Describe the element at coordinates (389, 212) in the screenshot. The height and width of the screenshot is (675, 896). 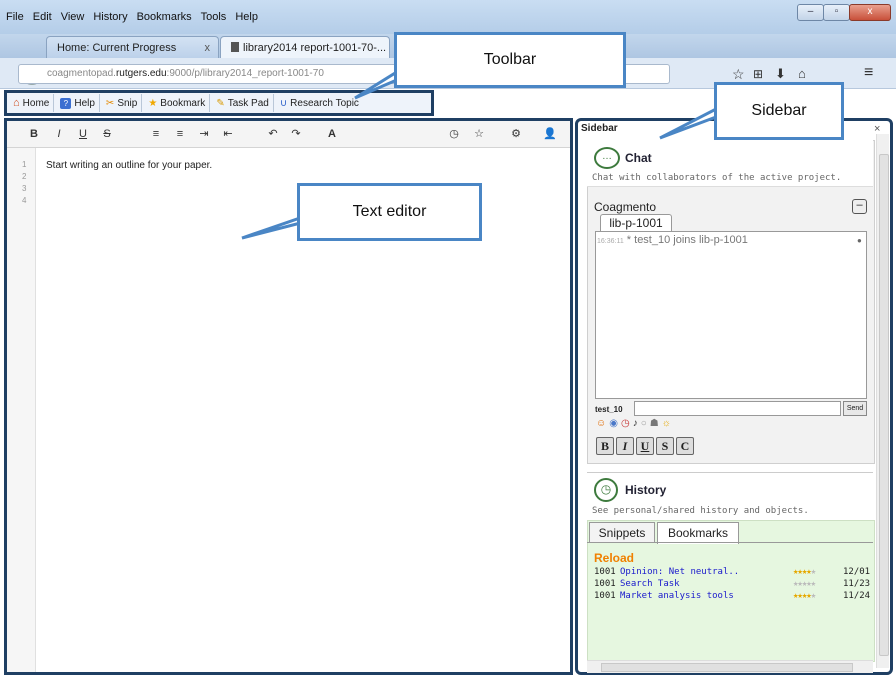
I see `editor-callout: Text editor` at that location.